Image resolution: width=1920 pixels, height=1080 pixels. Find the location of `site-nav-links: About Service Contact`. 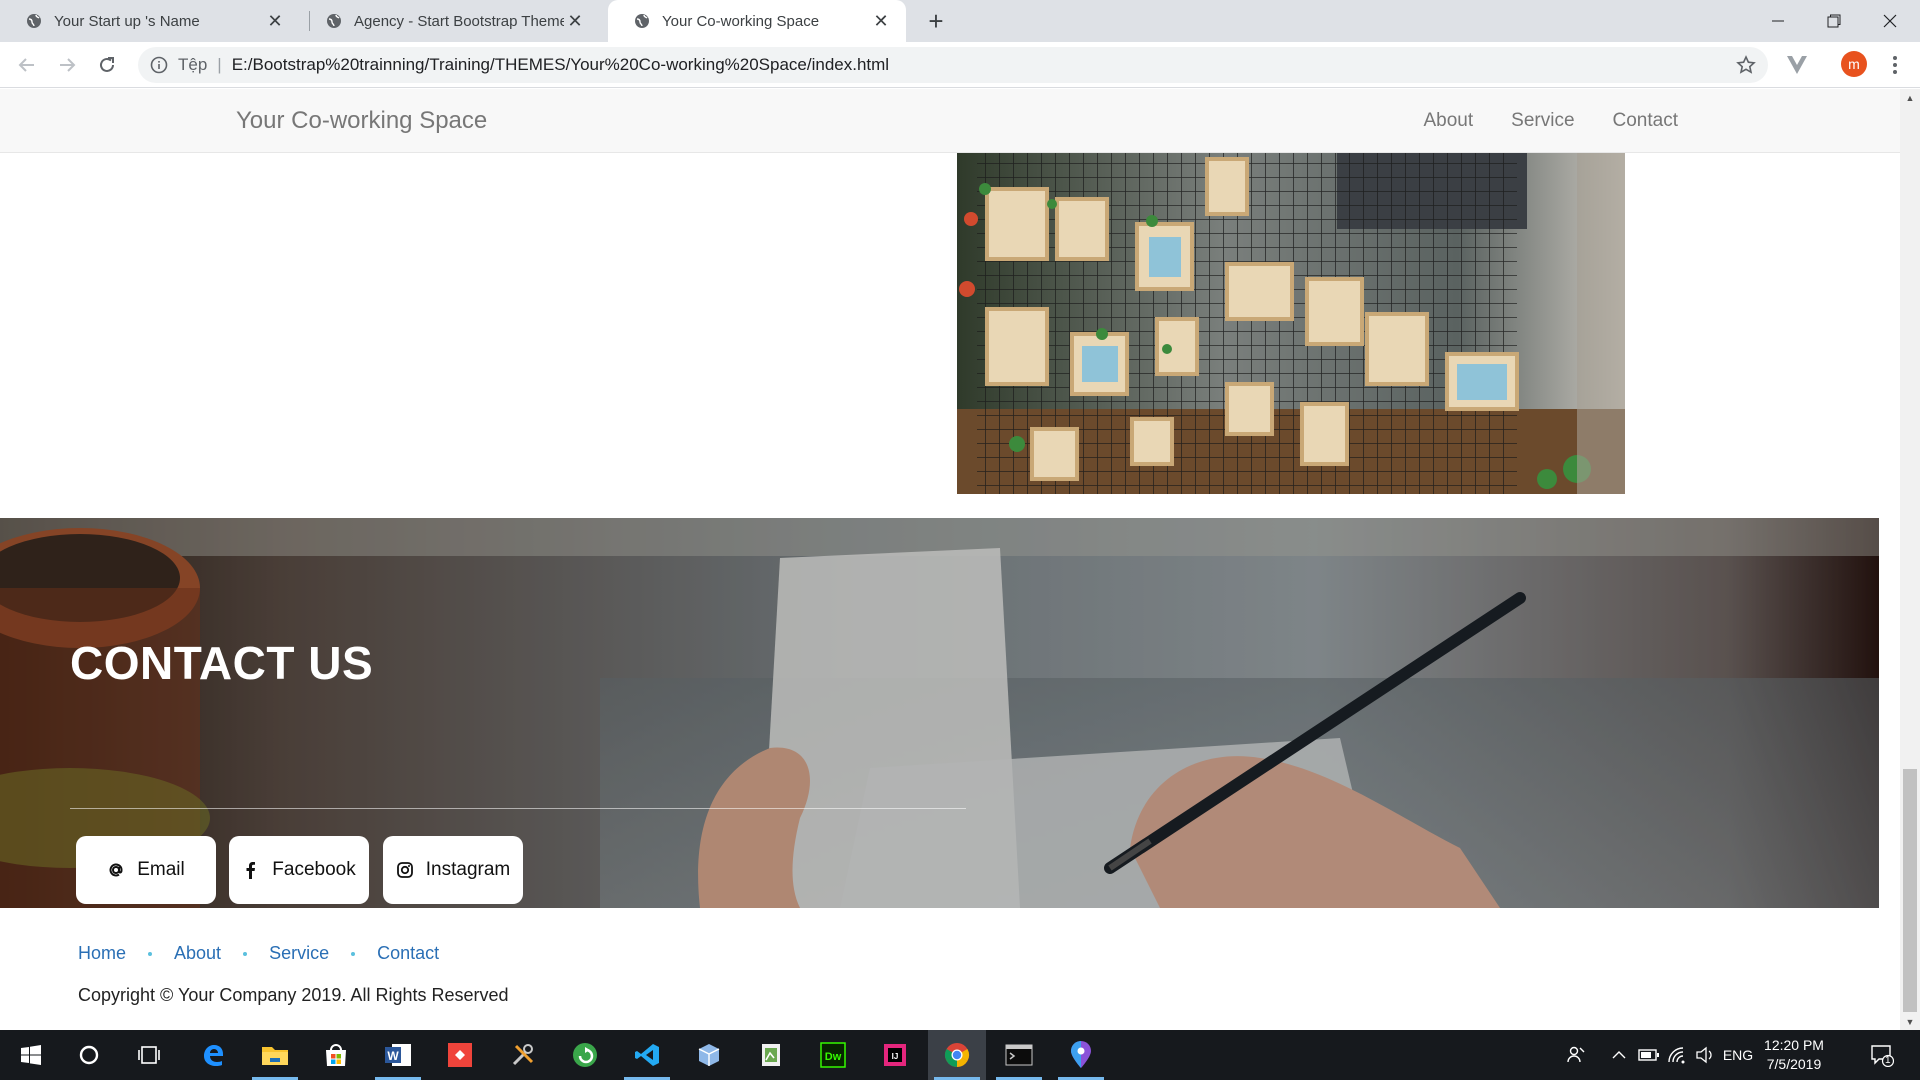

site-nav-links: About Service Contact is located at coordinates (1551, 121).